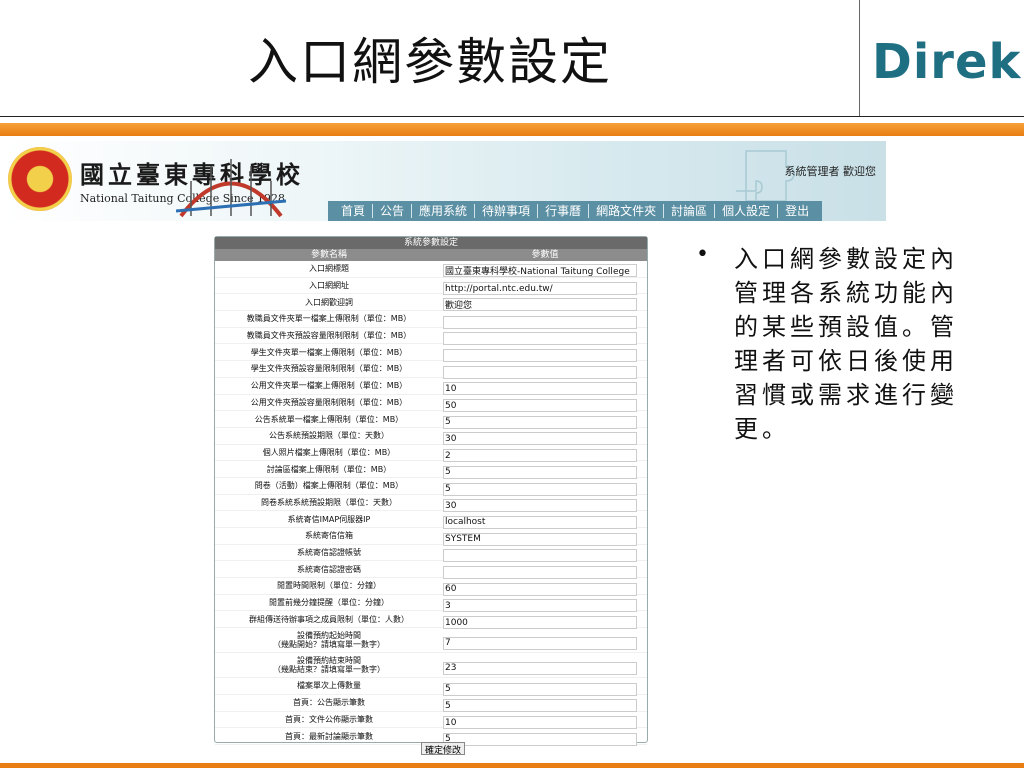 The image size is (1024, 768). What do you see at coordinates (328, 255) in the screenshot?
I see `column-header-name: 參數名稱` at bounding box center [328, 255].